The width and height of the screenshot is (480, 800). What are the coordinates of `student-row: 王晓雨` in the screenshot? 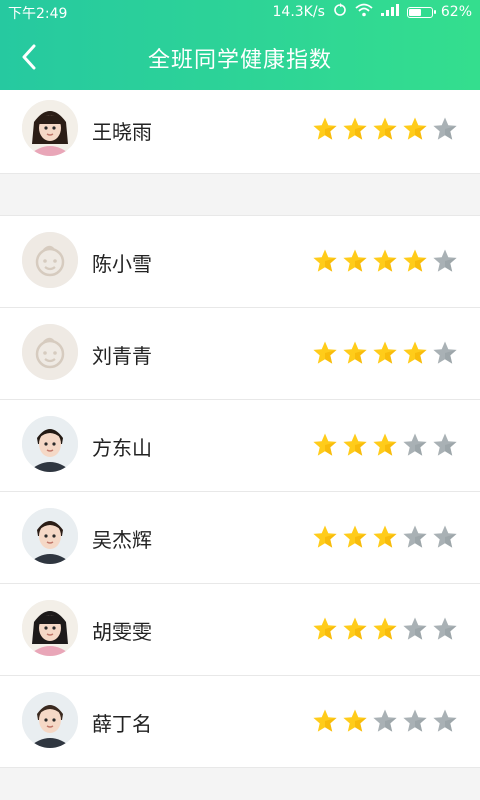 It's located at (240, 132).